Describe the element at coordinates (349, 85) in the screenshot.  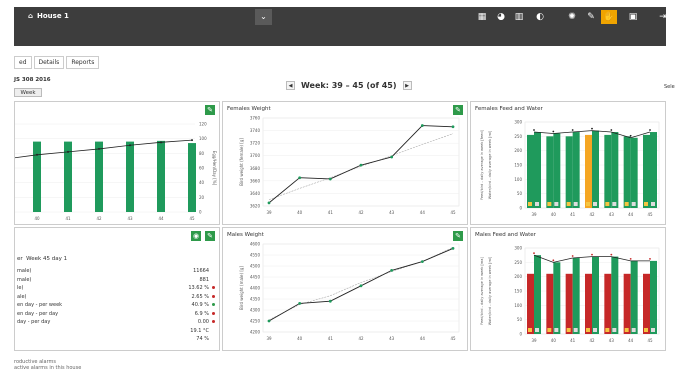
I see `week-navigator: ◀ Week: 39 – 45 (of 45) ▶` at that location.